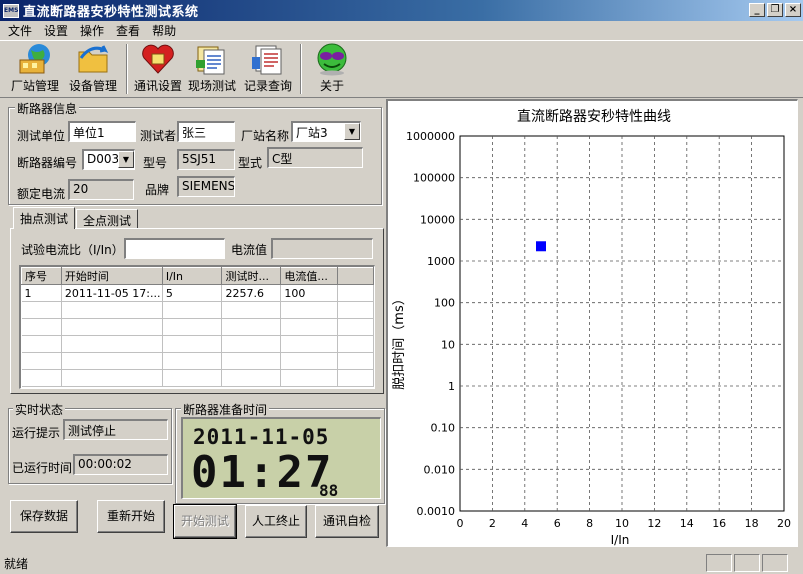  I want to click on records-icon, so click(267, 60).